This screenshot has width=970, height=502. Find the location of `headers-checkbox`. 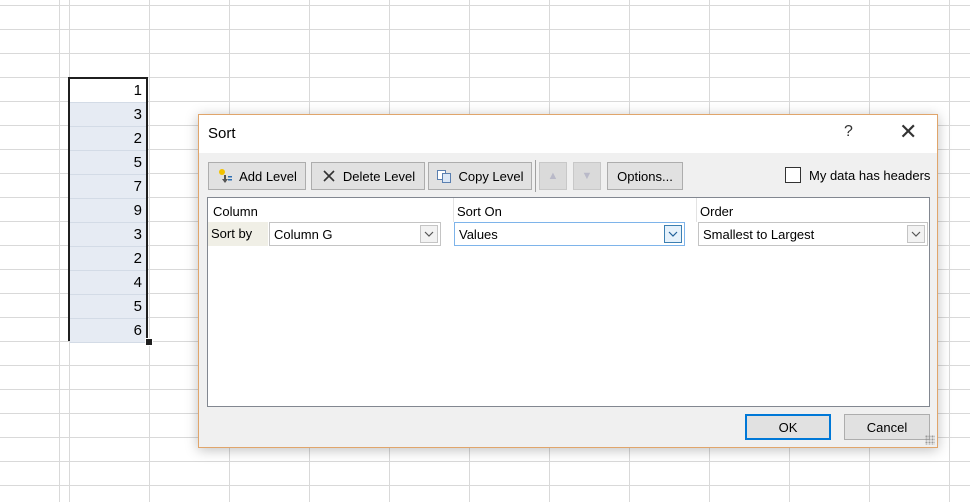

headers-checkbox is located at coordinates (793, 175).